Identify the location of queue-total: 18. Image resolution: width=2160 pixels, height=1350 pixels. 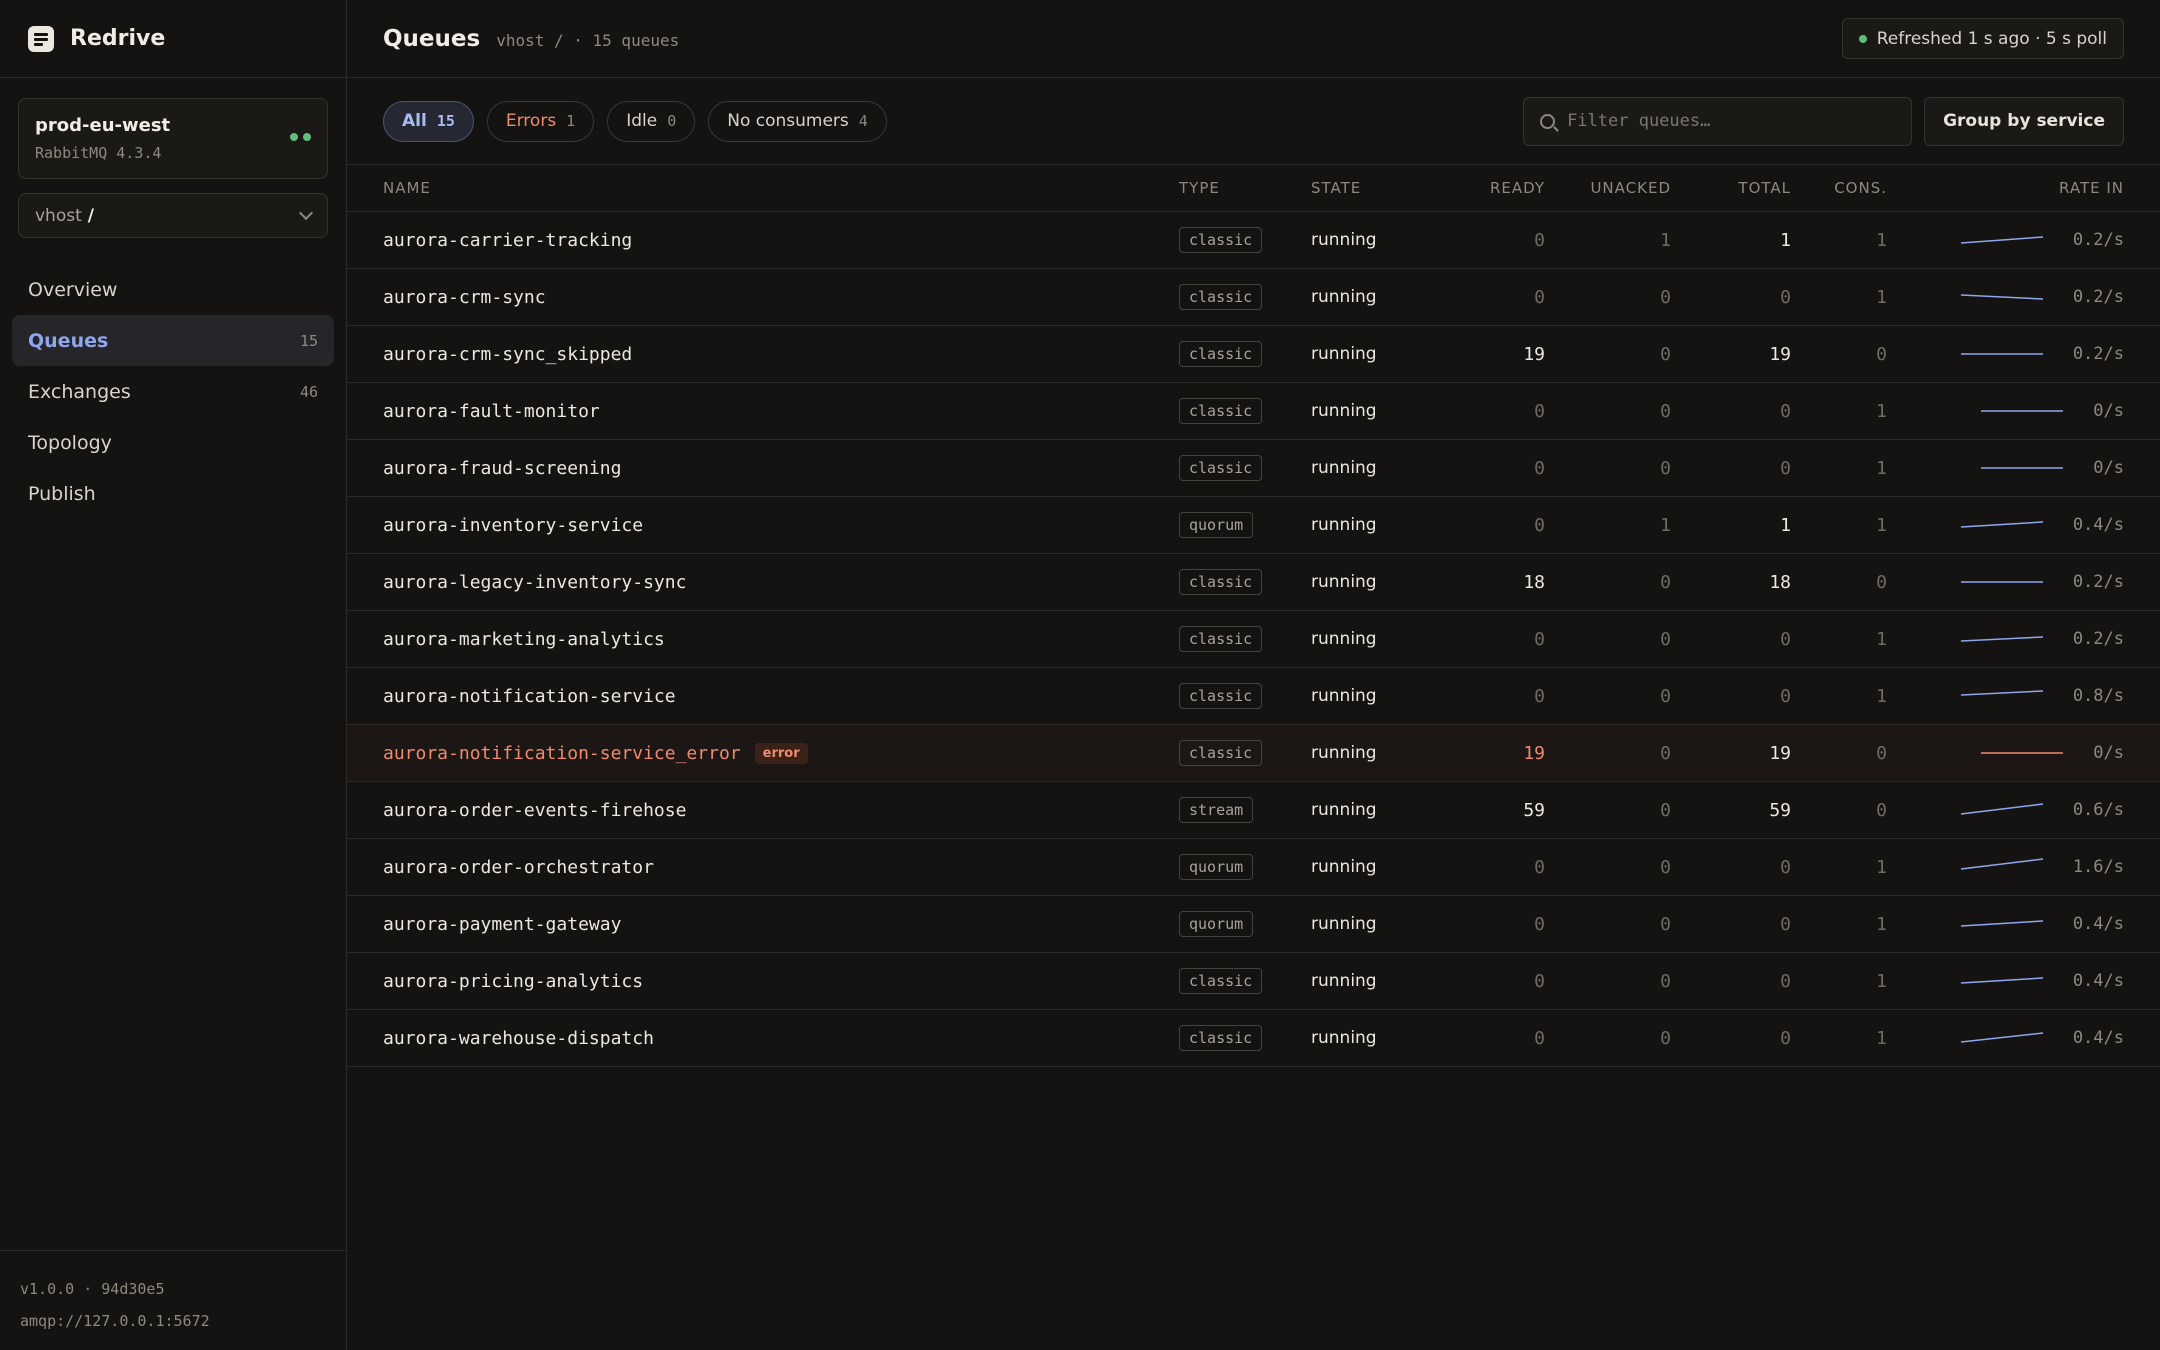
(1780, 582).